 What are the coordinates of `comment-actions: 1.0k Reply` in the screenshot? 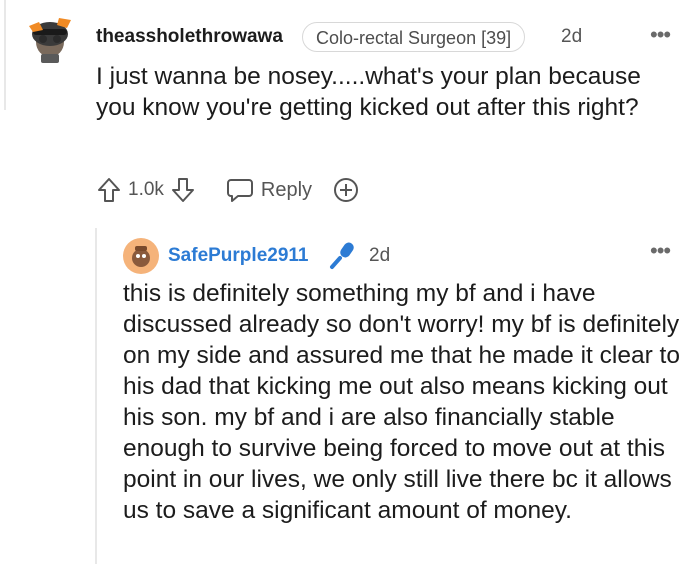 It's located at (228, 190).